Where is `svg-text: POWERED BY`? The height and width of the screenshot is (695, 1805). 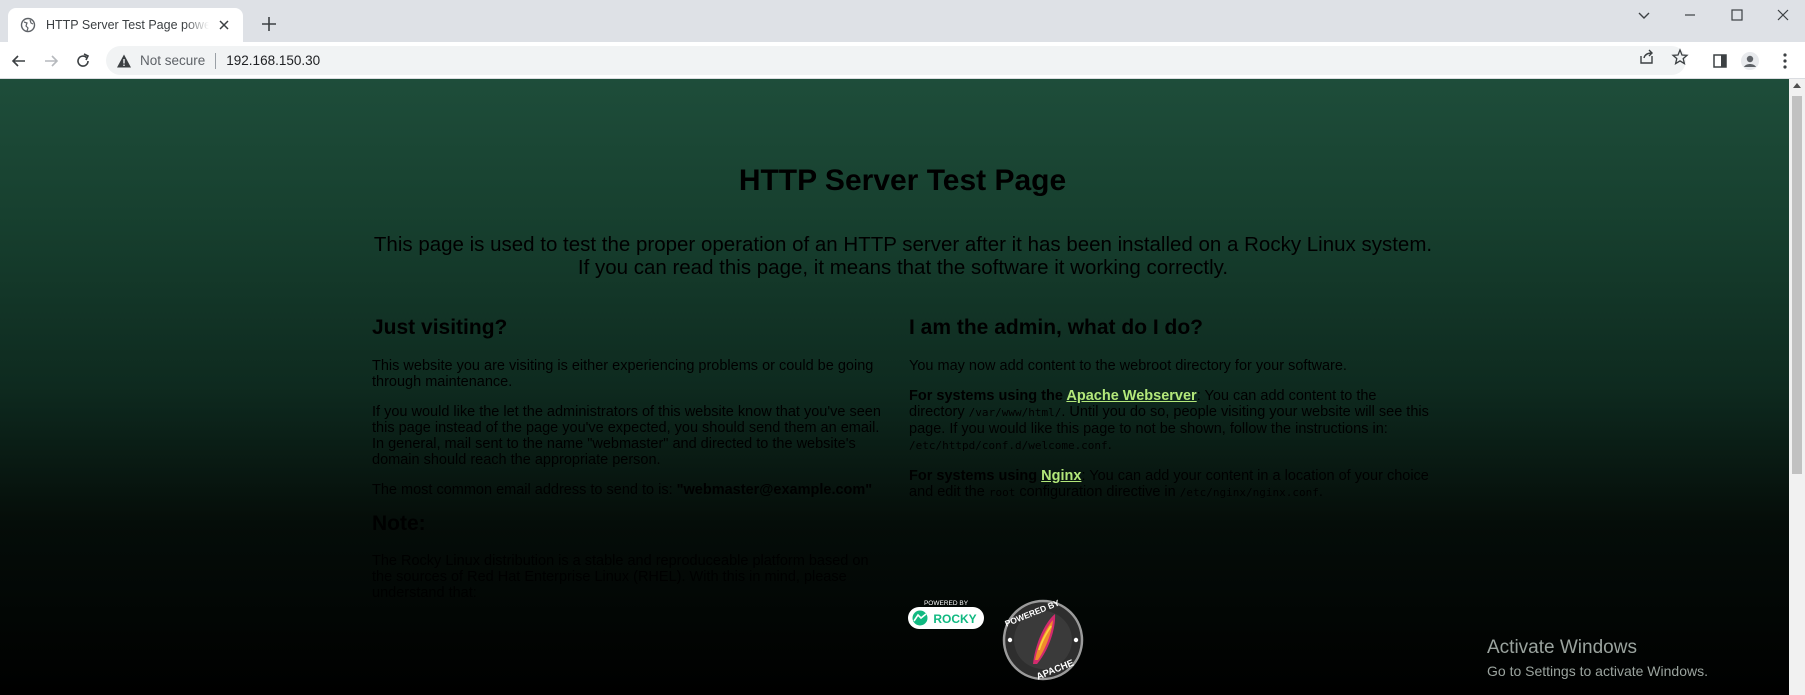 svg-text: POWERED BY is located at coordinates (946, 603).